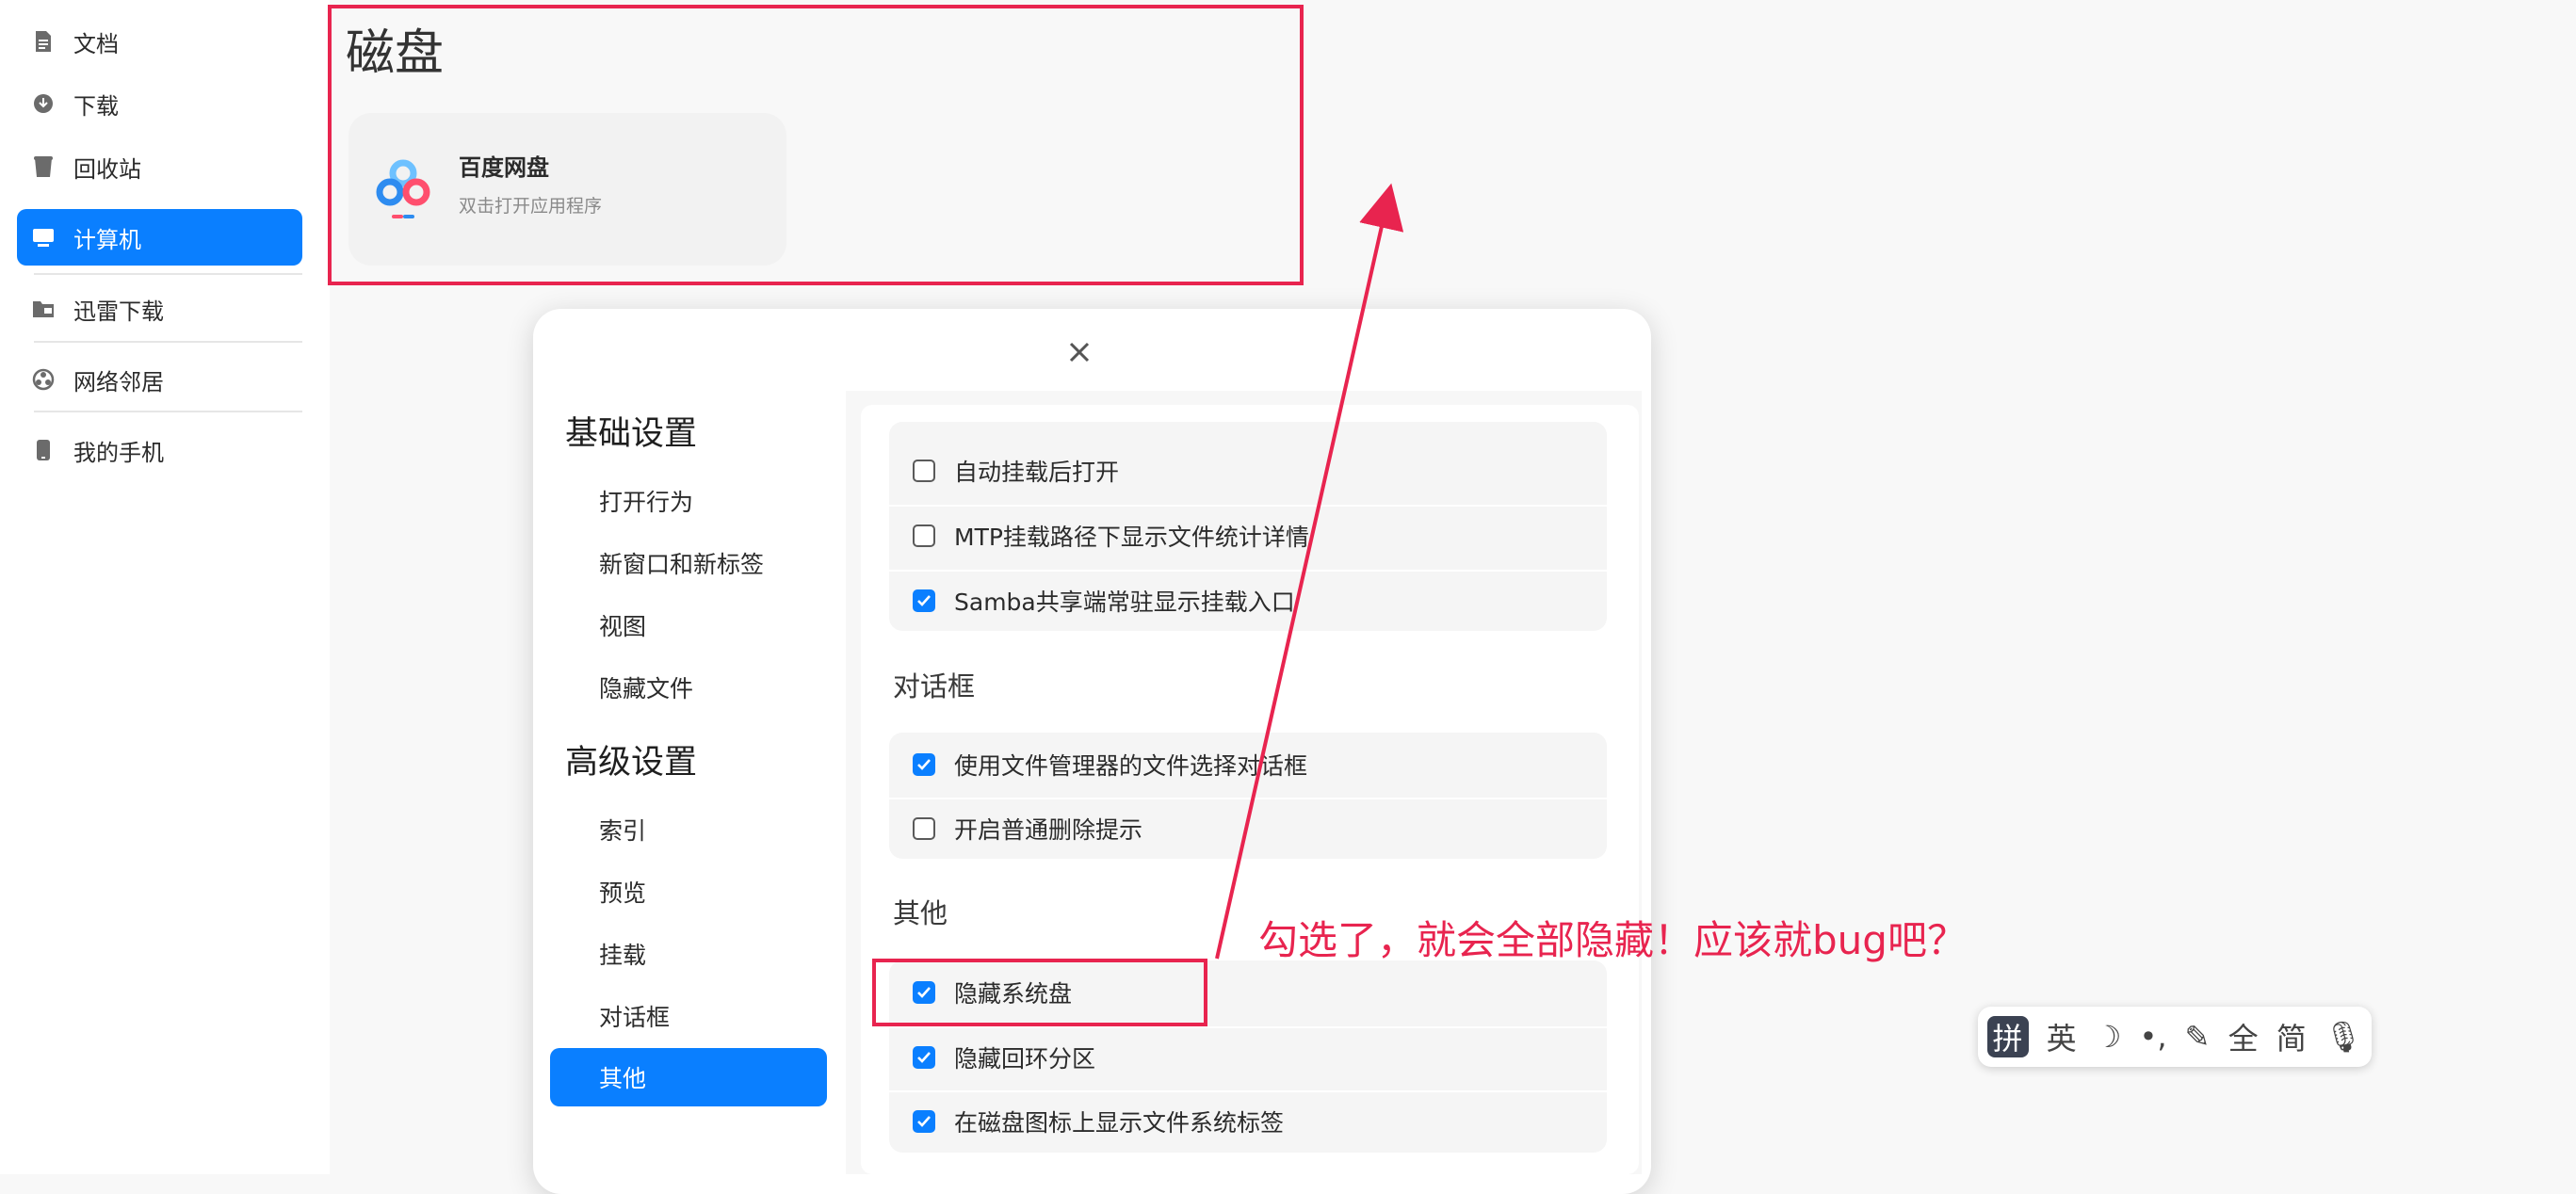 This screenshot has height=1194, width=2576. Describe the element at coordinates (1309, 572) in the screenshot. I see `annotation-arrow` at that location.